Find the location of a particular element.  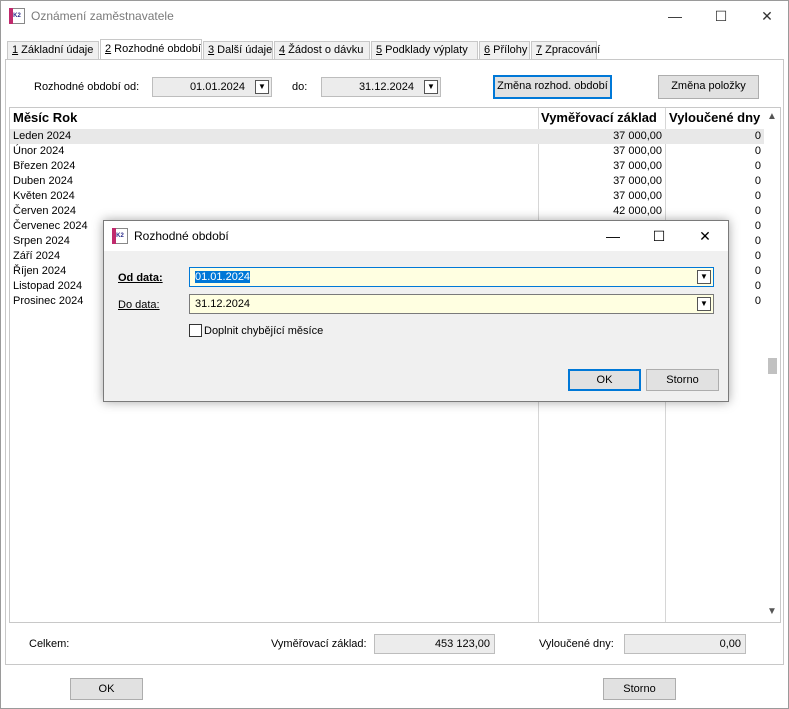

scroll-thumb is located at coordinates (772, 366).